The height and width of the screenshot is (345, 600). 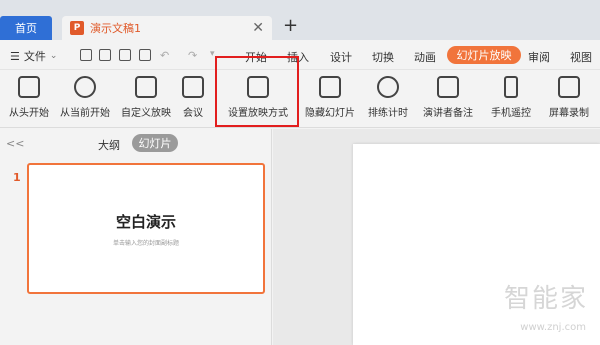 What do you see at coordinates (388, 113) in the screenshot?
I see `rehearse-timer-label: 排练计时` at bounding box center [388, 113].